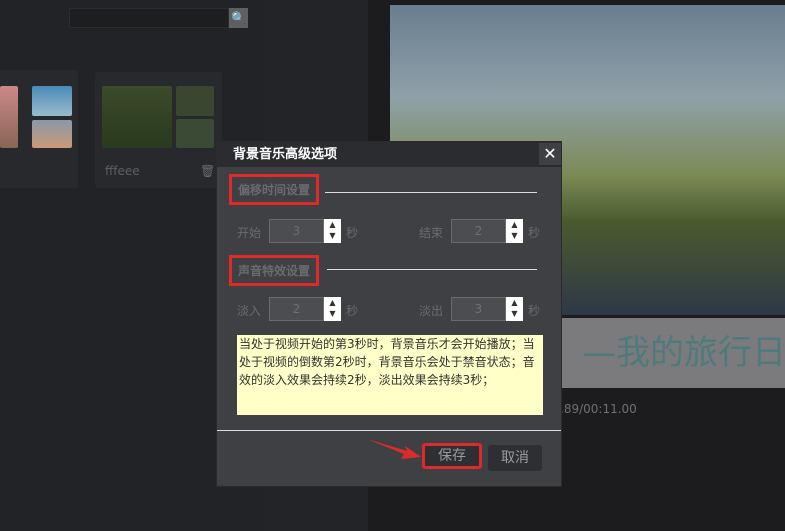 Image resolution: width=785 pixels, height=531 pixels. I want to click on fadein-stepper: 2 ▲ ▼, so click(305, 309).